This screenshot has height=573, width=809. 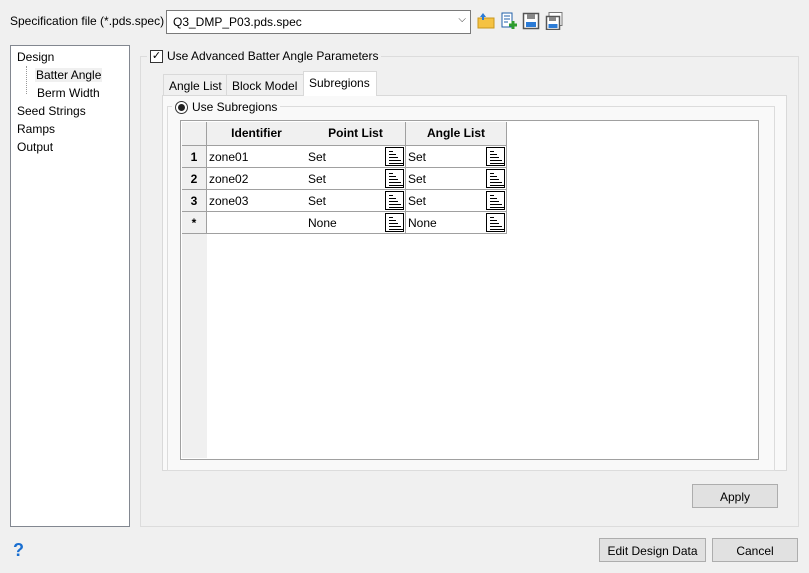 What do you see at coordinates (181, 107) in the screenshot?
I see `subregions-radio` at bounding box center [181, 107].